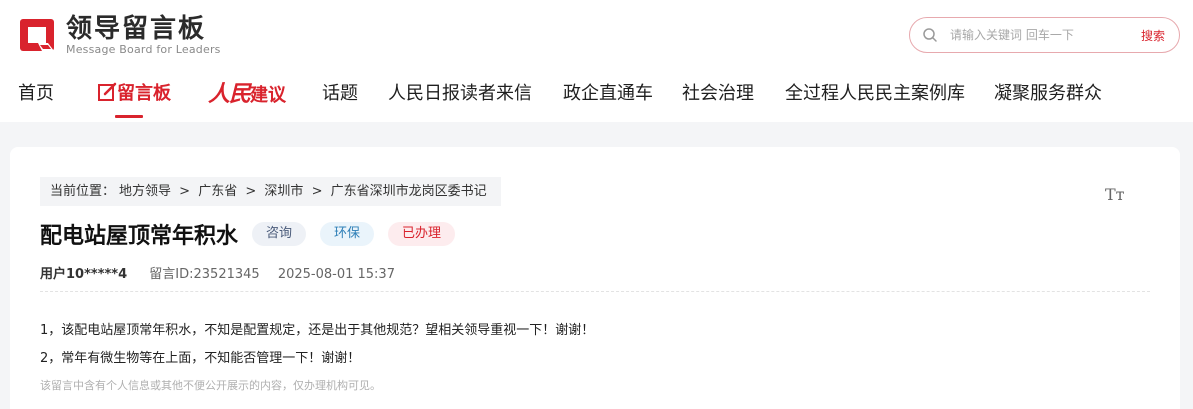 Image resolution: width=1193 pixels, height=409 pixels. I want to click on breadcrumb: 当前位置： 地方领导 > 广东省 > 深圳市 > 广东省深圳市龙岗区委书记, so click(270, 191).